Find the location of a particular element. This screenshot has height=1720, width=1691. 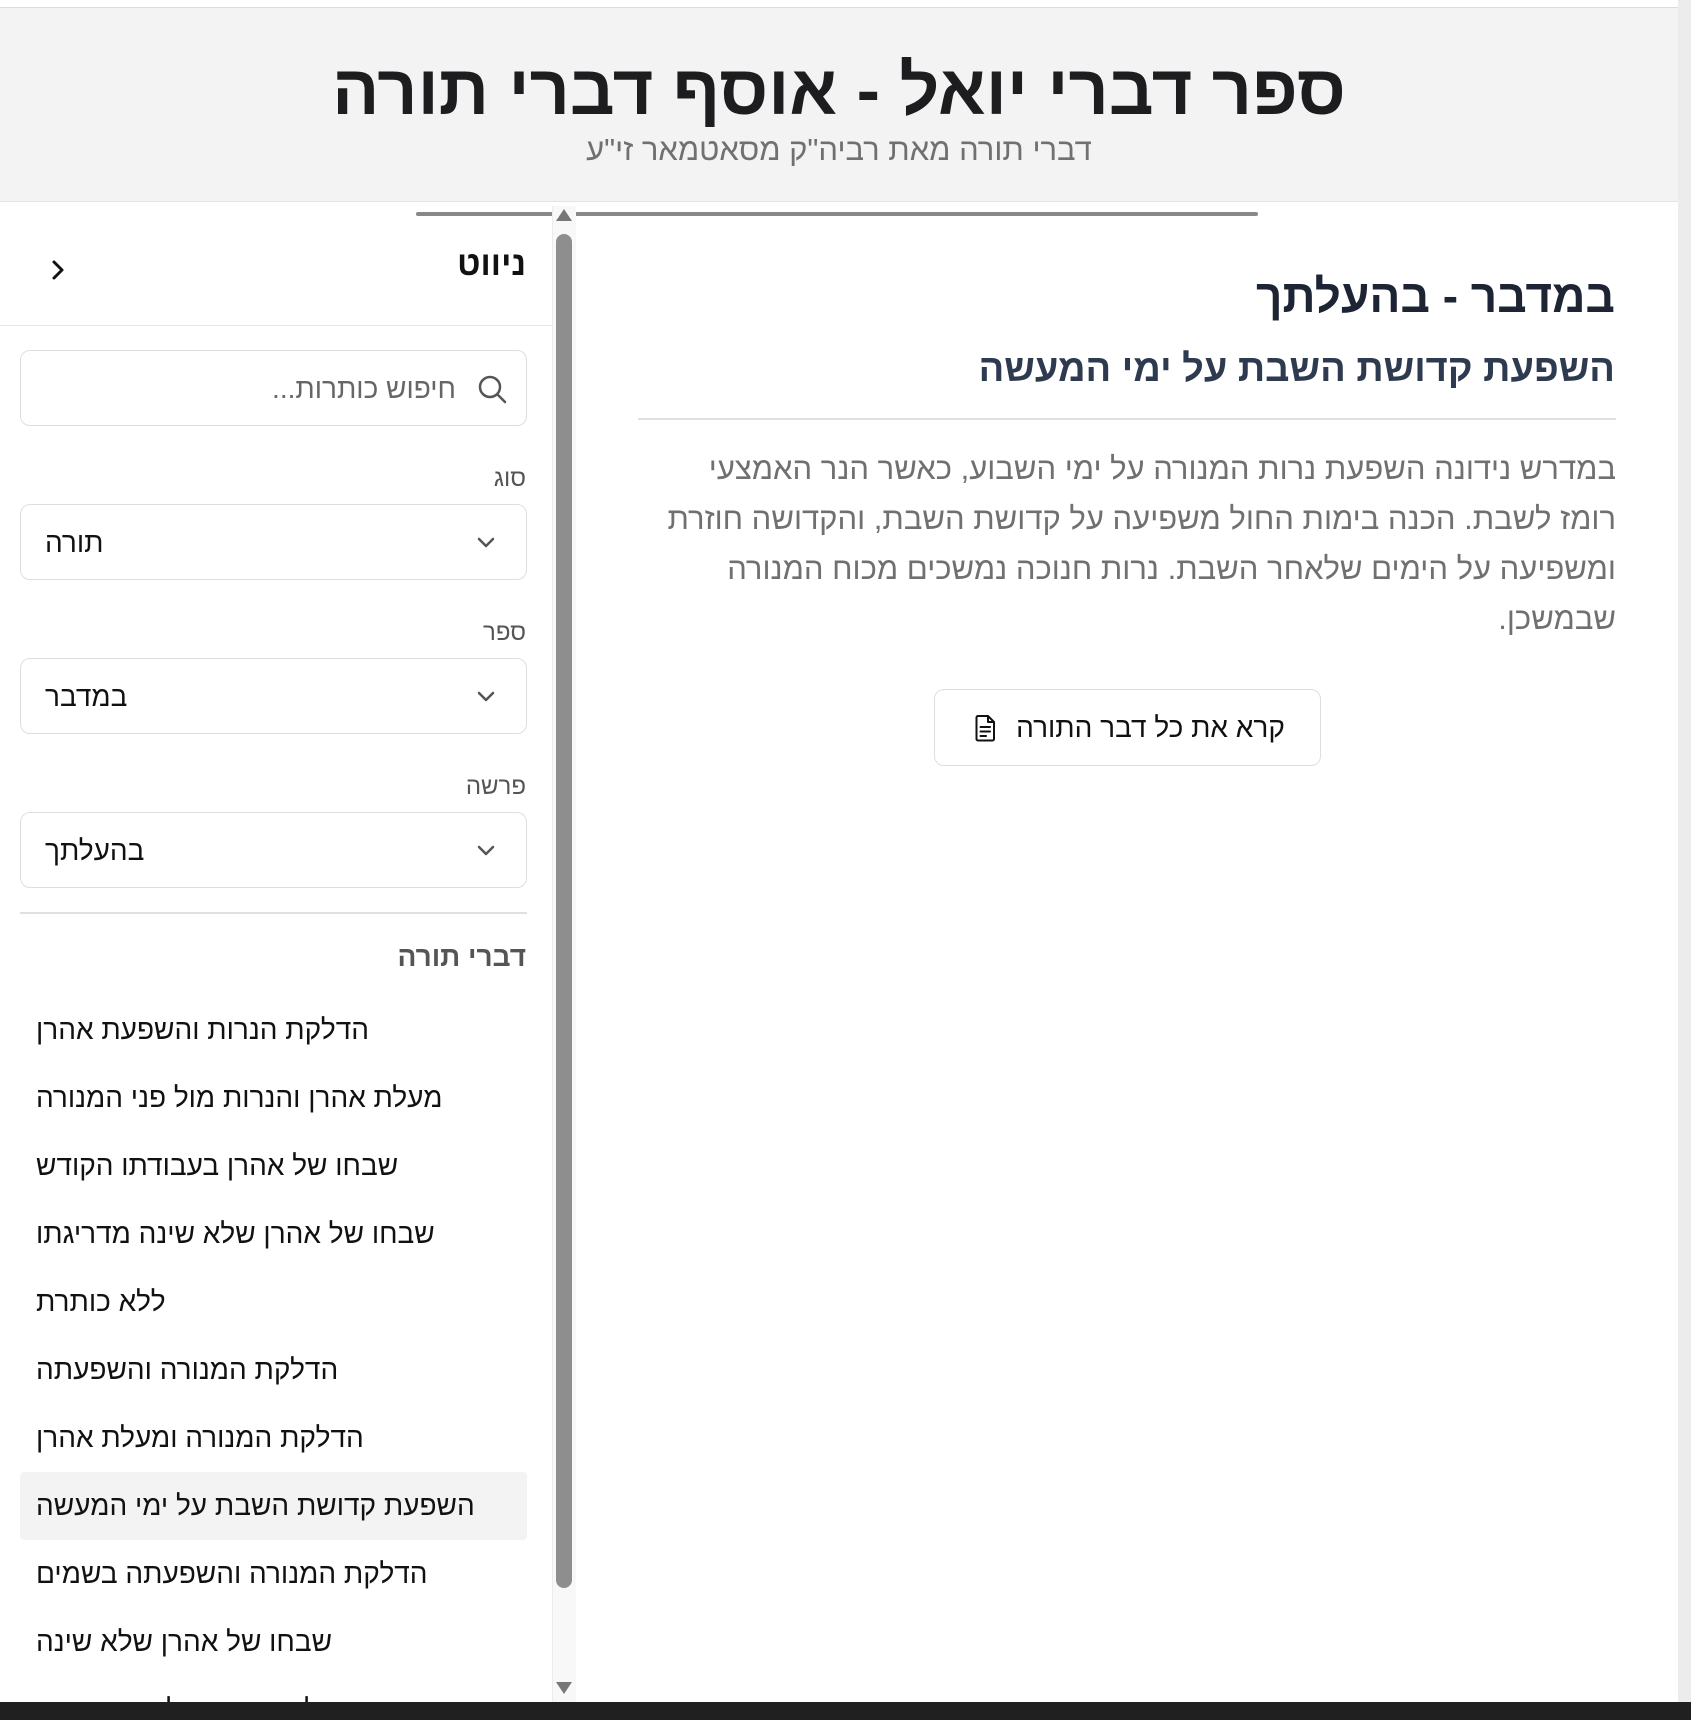

list-item-label: שבחו של אהרן בעבודתו הקודש is located at coordinates (217, 1165).